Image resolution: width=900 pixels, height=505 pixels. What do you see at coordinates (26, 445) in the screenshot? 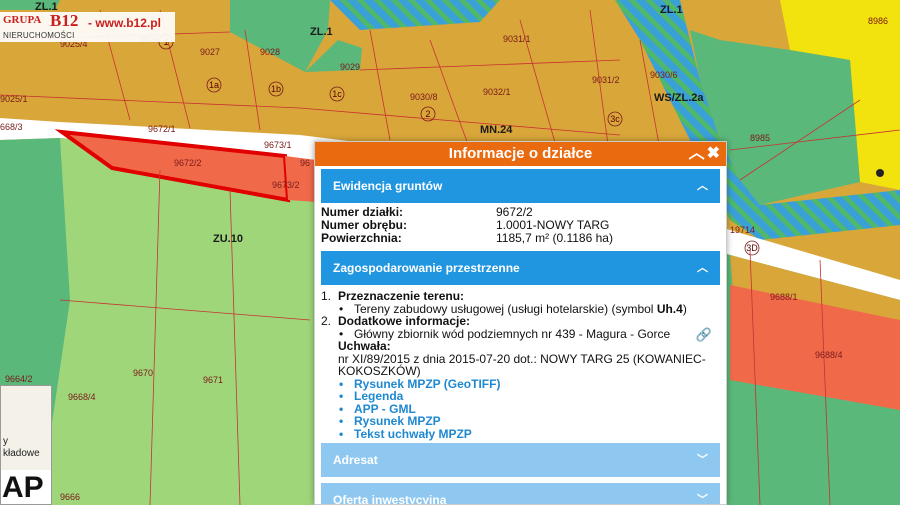
I see `minimap: y kładowe AP` at bounding box center [26, 445].